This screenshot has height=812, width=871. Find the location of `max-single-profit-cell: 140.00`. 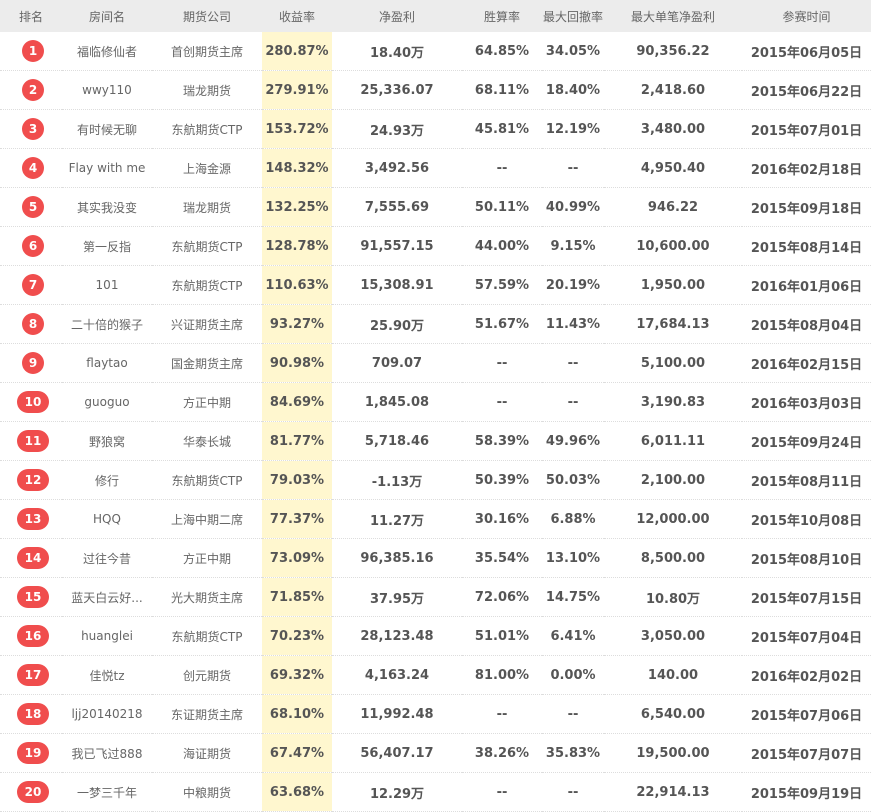

max-single-profit-cell: 140.00 is located at coordinates (673, 675).